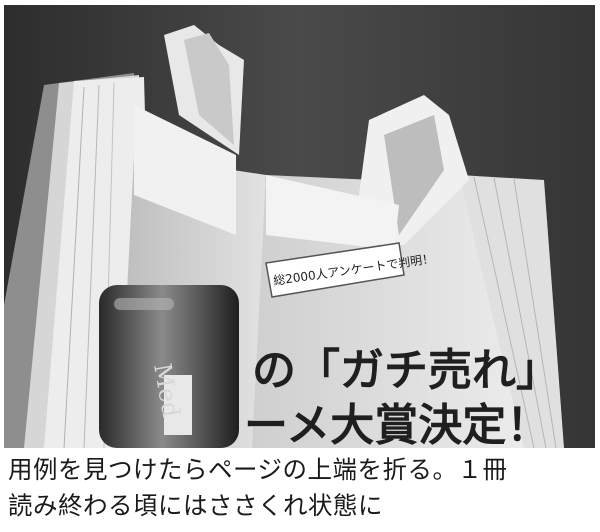  I want to click on caption-line-2: 読み終わる頃にはささくれ状態に, so click(195, 505).